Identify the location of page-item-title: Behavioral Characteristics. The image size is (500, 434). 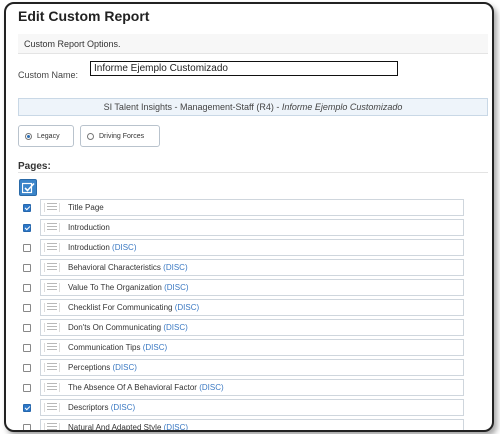
(114, 267).